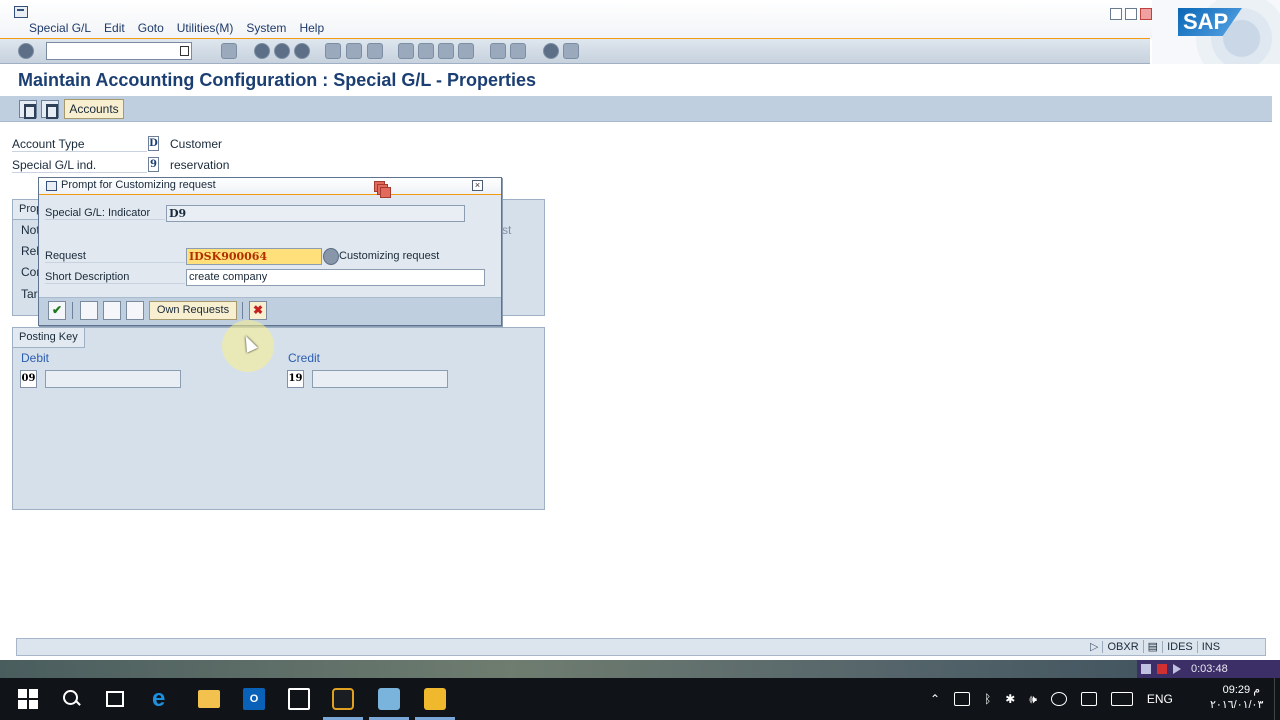 This screenshot has height=720, width=1280. Describe the element at coordinates (304, 358) in the screenshot. I see `credit-label: Credit` at that location.